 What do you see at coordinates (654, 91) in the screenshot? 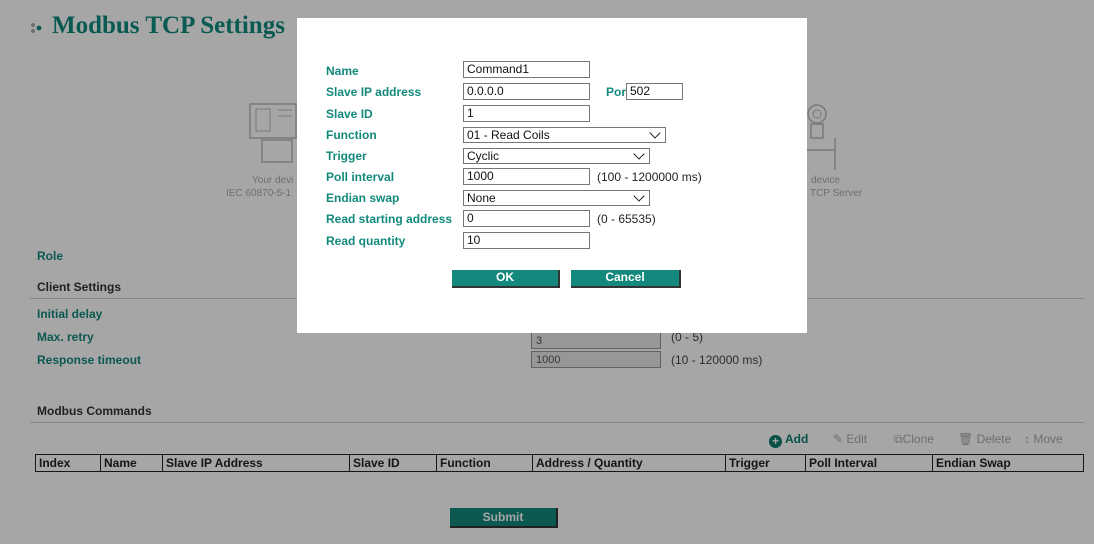
I see `dialog-port-input: 502` at bounding box center [654, 91].